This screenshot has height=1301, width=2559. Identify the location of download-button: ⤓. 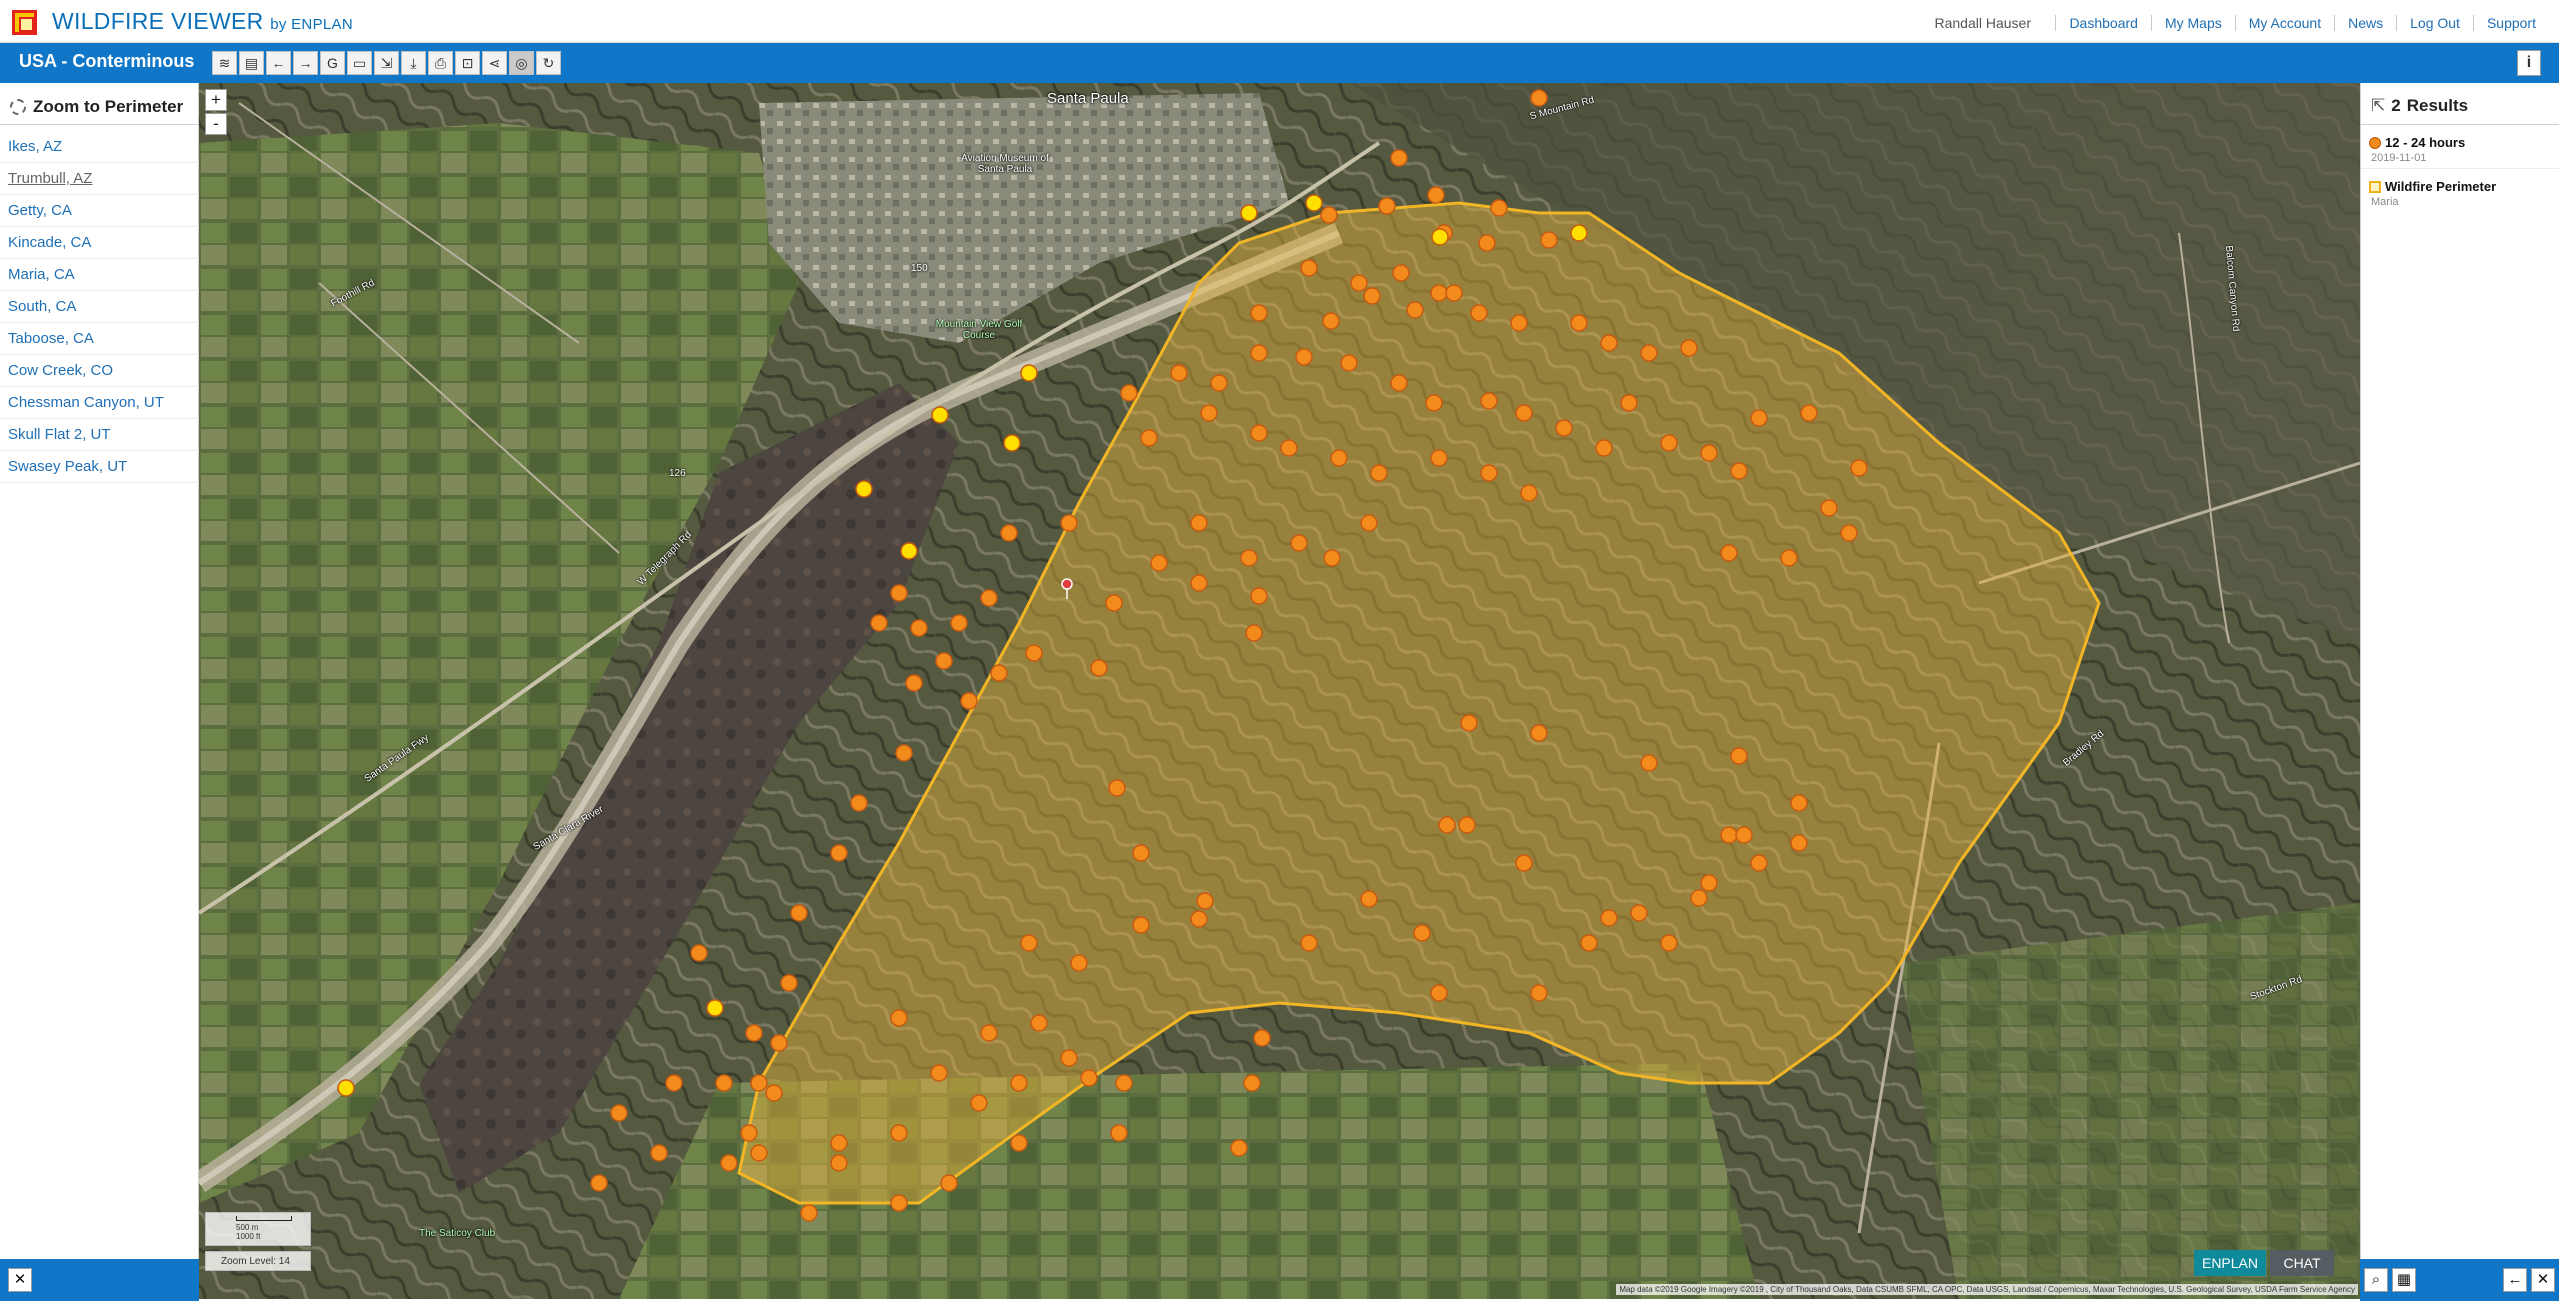
(413, 63).